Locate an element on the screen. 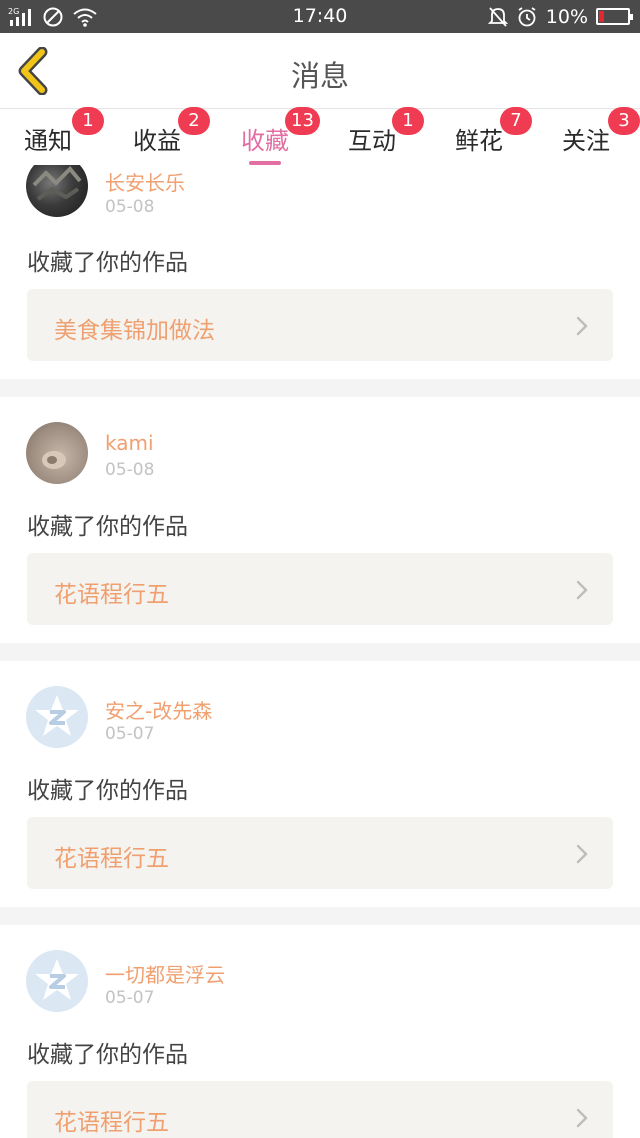 The width and height of the screenshot is (640, 1138). tab-interactions: 互动 1 is located at coordinates (386, 134).